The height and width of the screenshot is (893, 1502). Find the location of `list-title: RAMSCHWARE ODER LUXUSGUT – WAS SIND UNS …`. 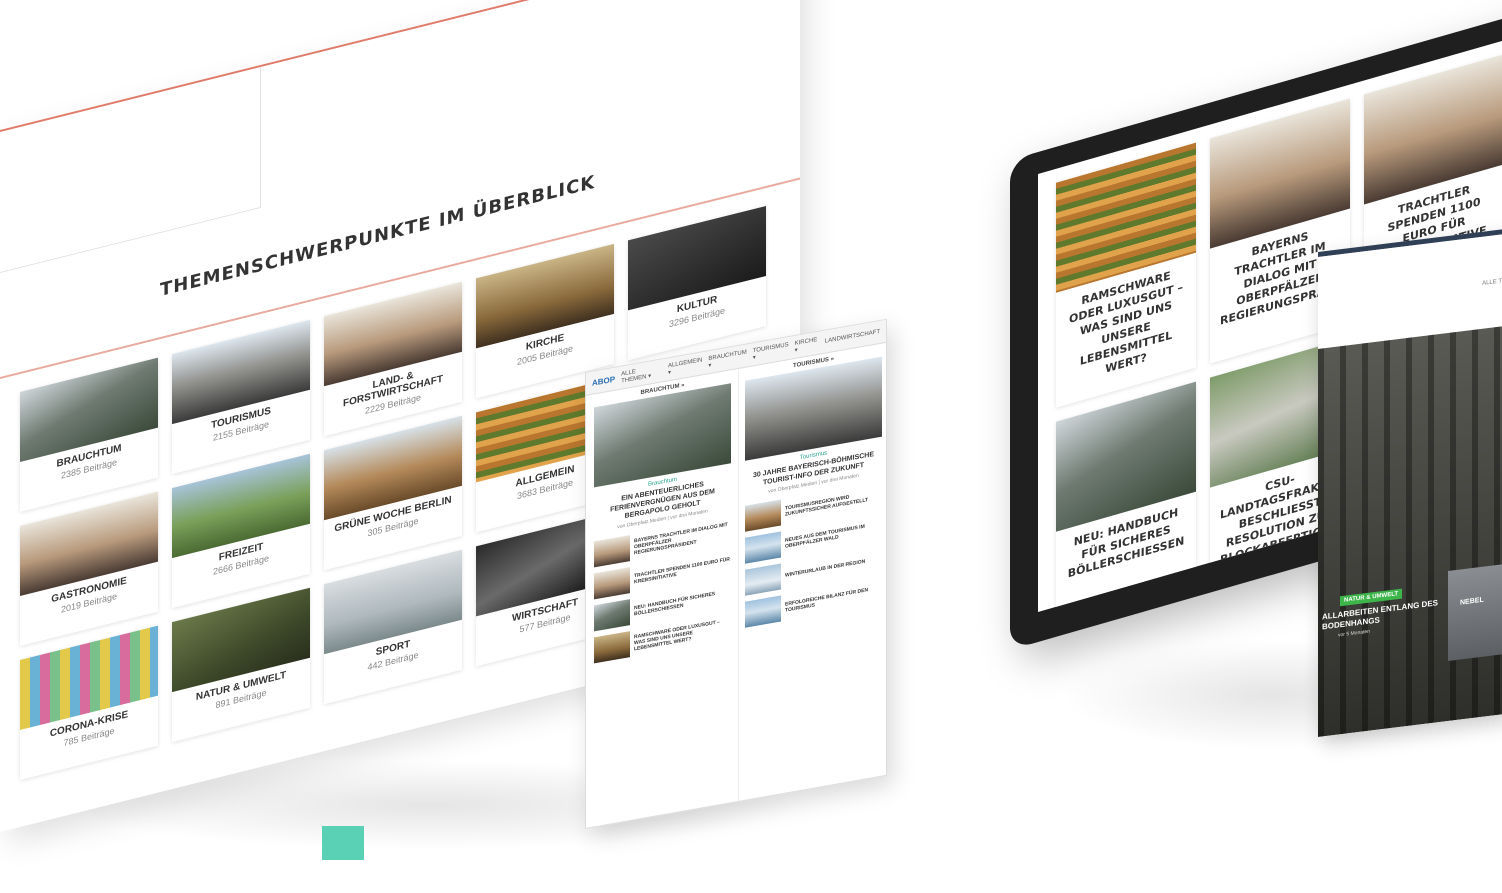

list-title: RAMSCHWARE ODER LUXUSGUT – WAS SIND UNS … is located at coordinates (682, 634).